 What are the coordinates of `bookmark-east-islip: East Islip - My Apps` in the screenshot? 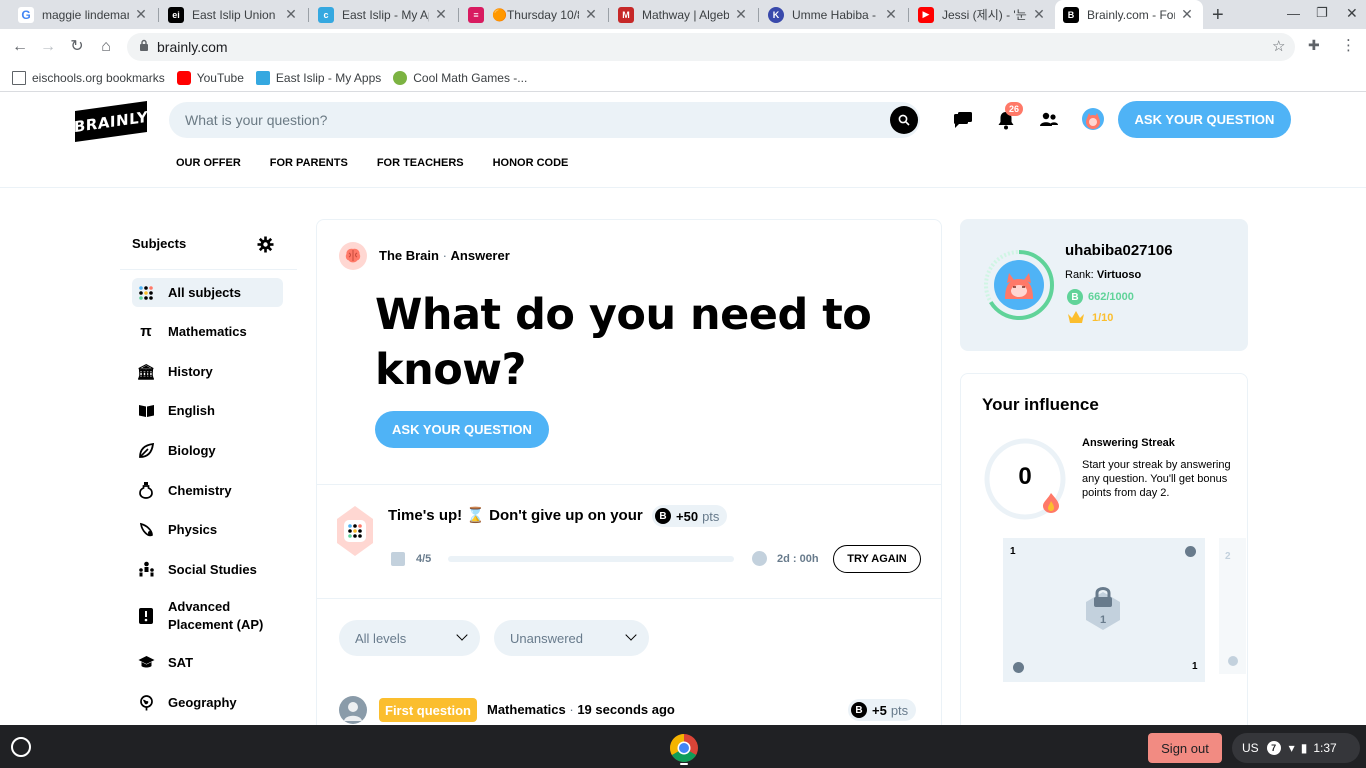 It's located at (318, 77).